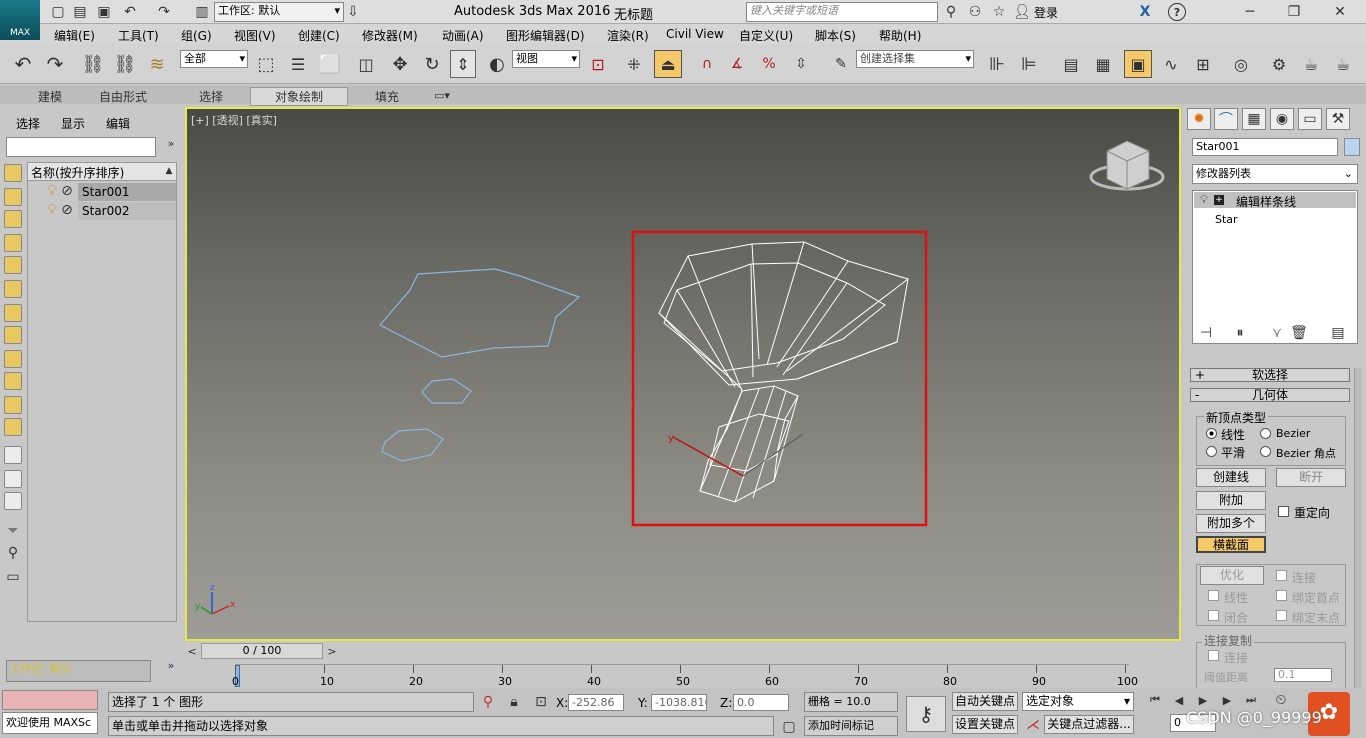 The image size is (1366, 738). I want to click on light-bulb-icon: 💡︎, so click(52, 210).